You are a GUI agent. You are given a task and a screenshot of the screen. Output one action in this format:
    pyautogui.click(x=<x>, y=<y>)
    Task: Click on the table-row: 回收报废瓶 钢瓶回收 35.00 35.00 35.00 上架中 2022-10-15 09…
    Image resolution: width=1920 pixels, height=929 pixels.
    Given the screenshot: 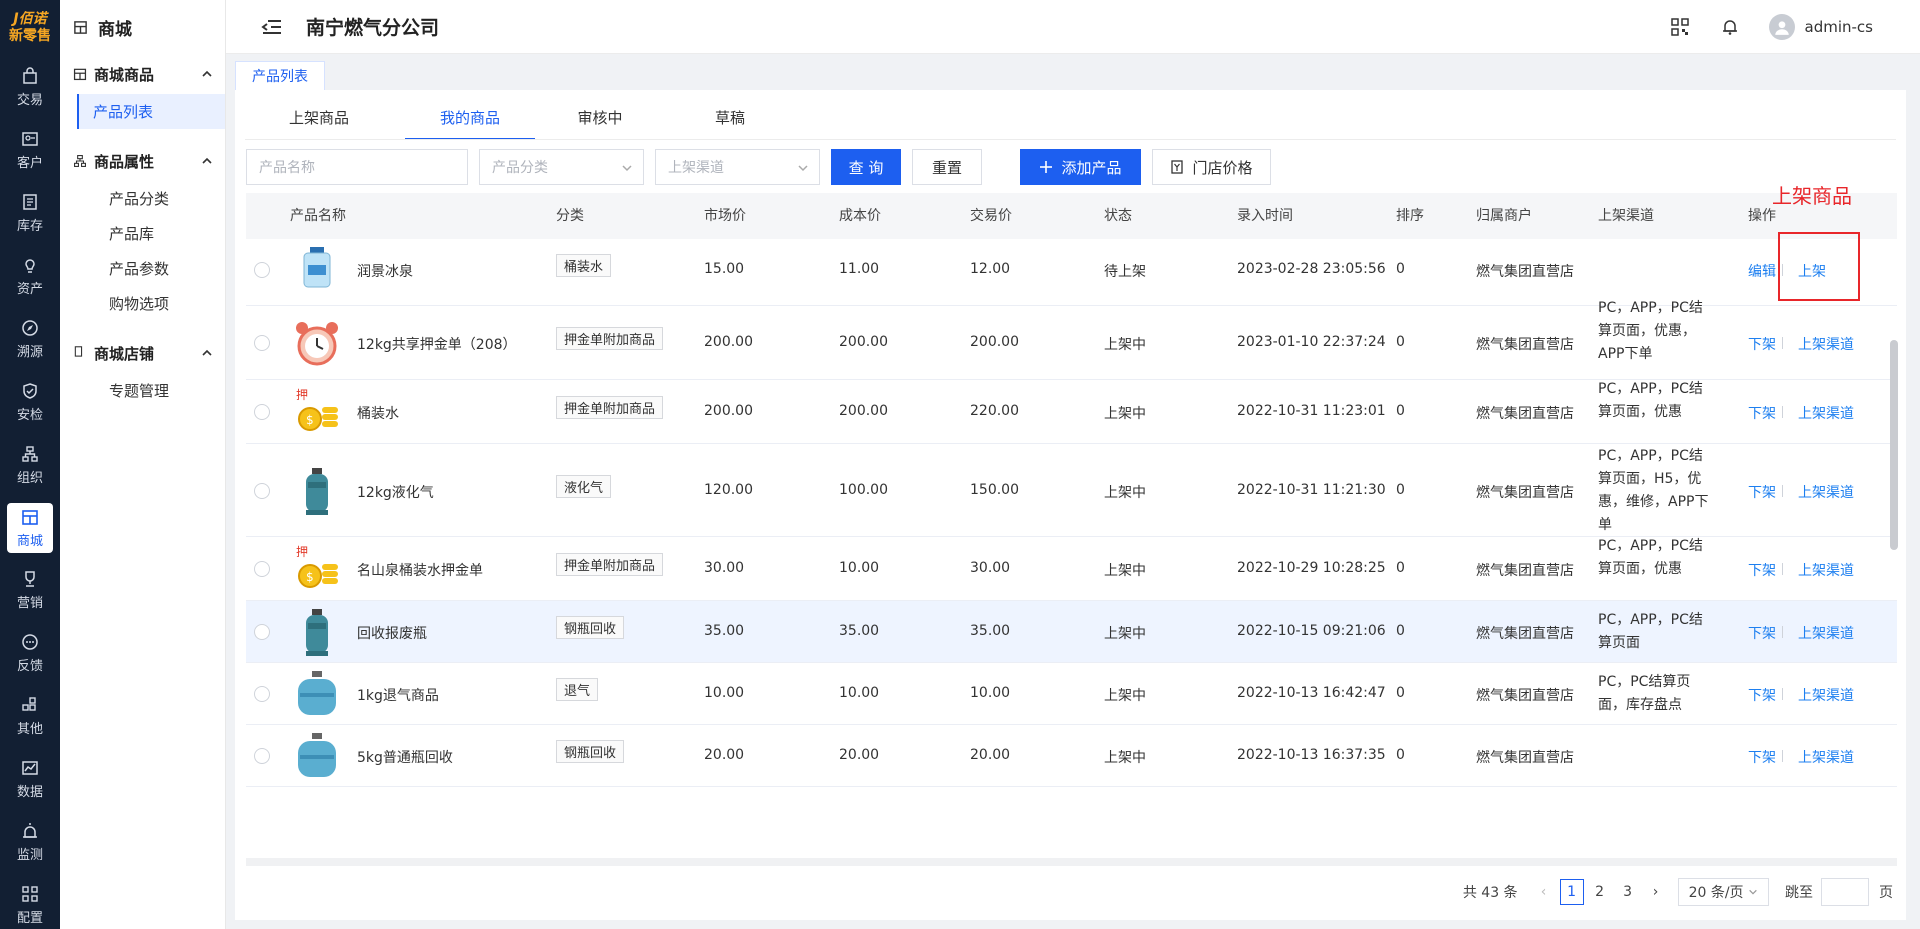 What is the action you would take?
    pyautogui.click(x=1071, y=632)
    